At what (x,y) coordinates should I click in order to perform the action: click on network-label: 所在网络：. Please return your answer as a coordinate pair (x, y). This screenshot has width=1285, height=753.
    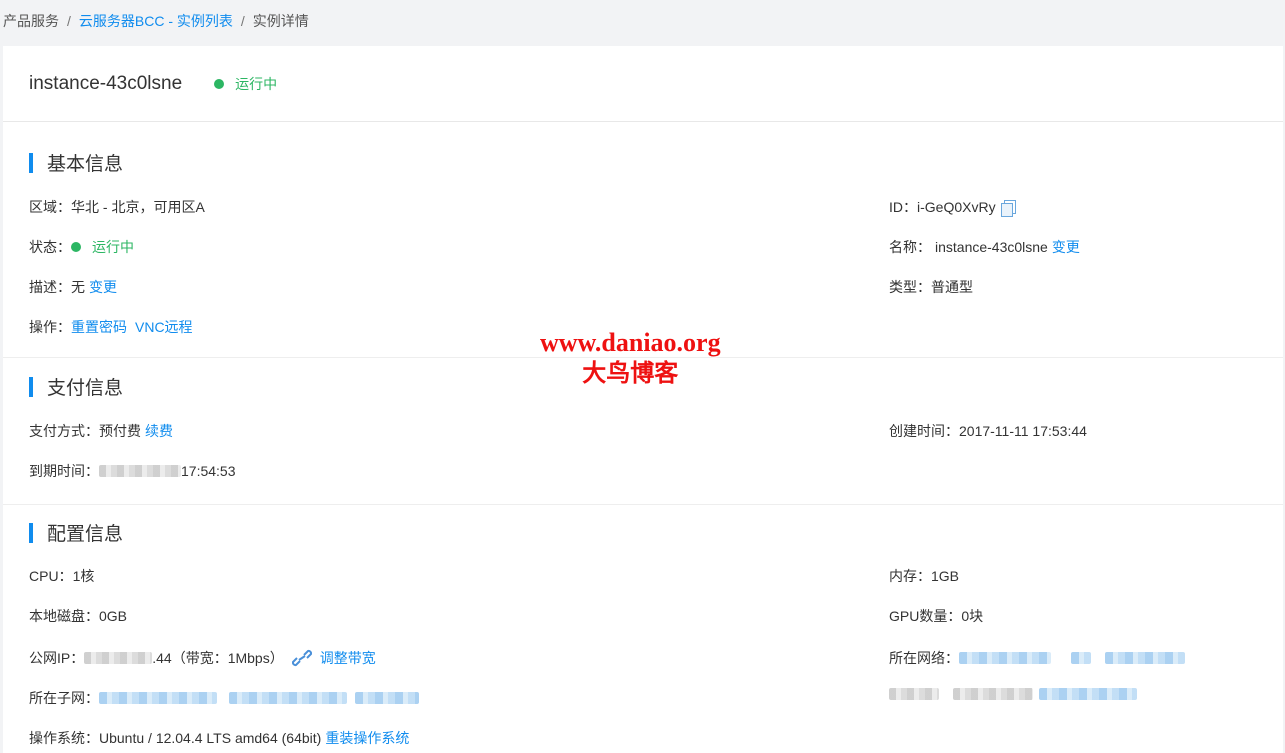
    Looking at the image, I should click on (924, 658).